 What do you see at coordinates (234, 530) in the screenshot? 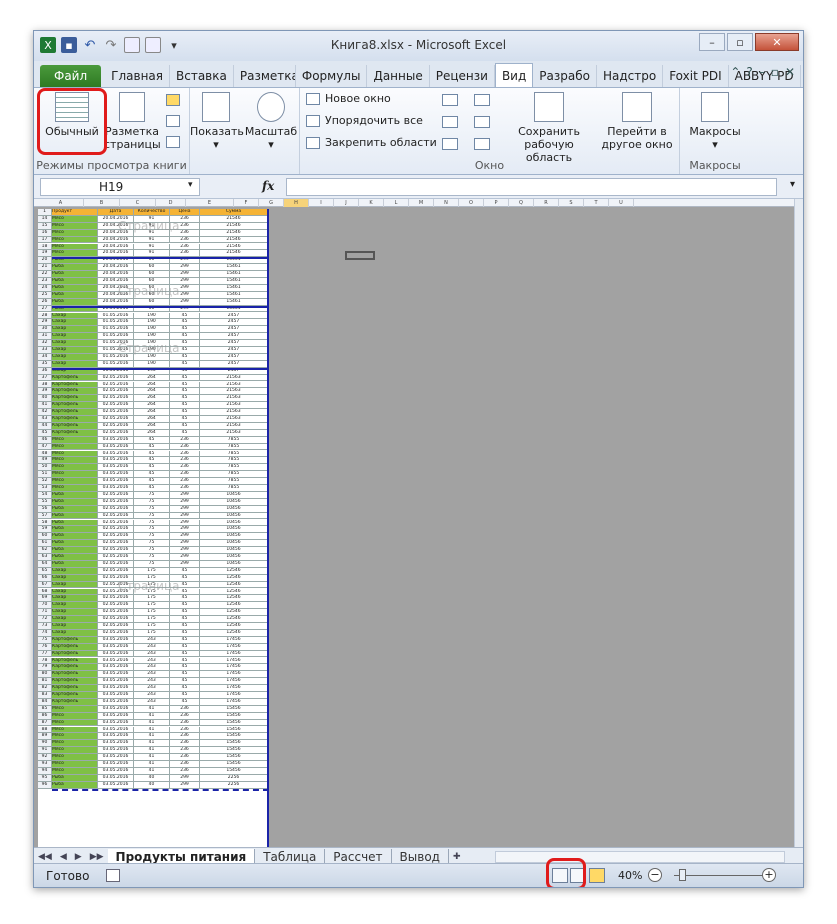
I see `cell: 10456` at bounding box center [234, 530].